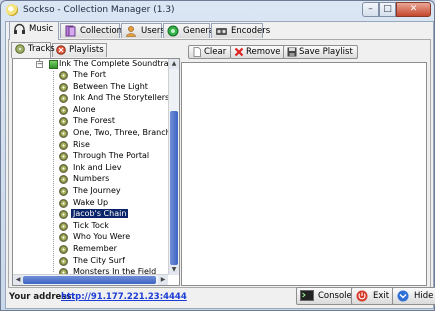  What do you see at coordinates (33, 50) in the screenshot?
I see `tab-tracks: Tracks` at bounding box center [33, 50].